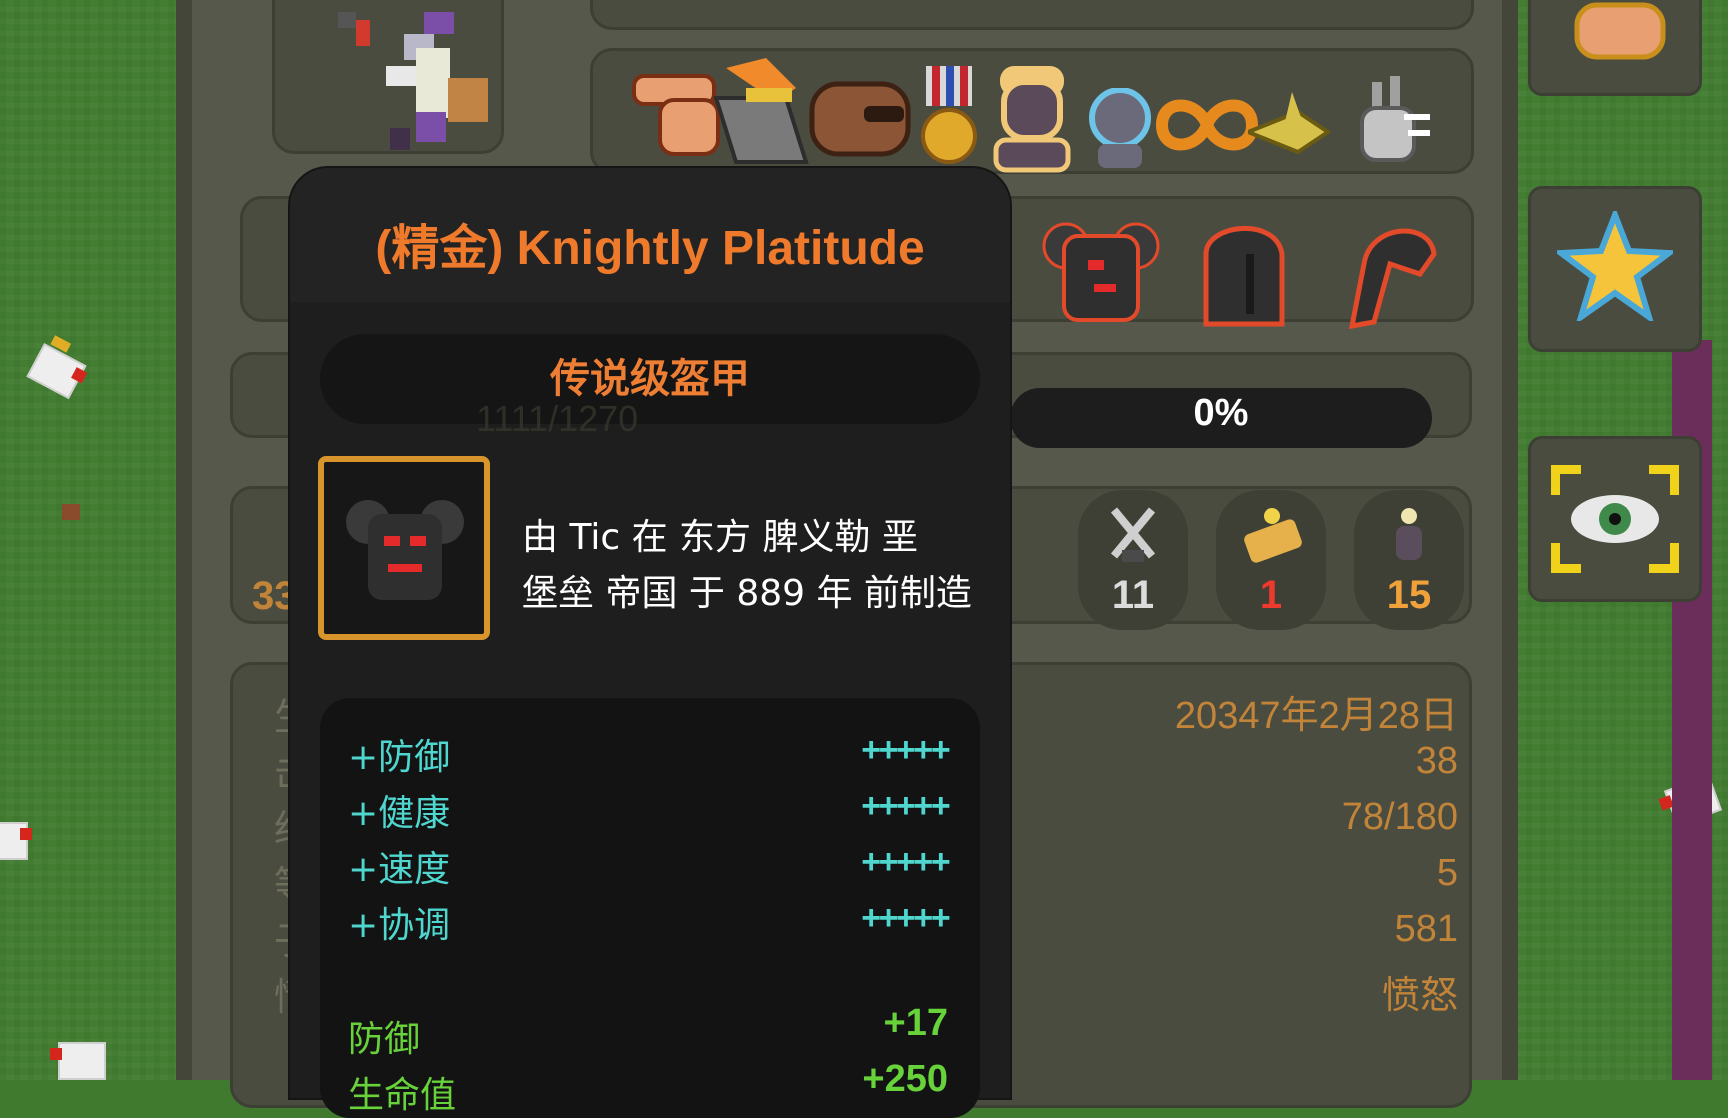 The height and width of the screenshot is (1118, 1728). Describe the element at coordinates (1615, 266) in the screenshot. I see `star-icon` at that location.